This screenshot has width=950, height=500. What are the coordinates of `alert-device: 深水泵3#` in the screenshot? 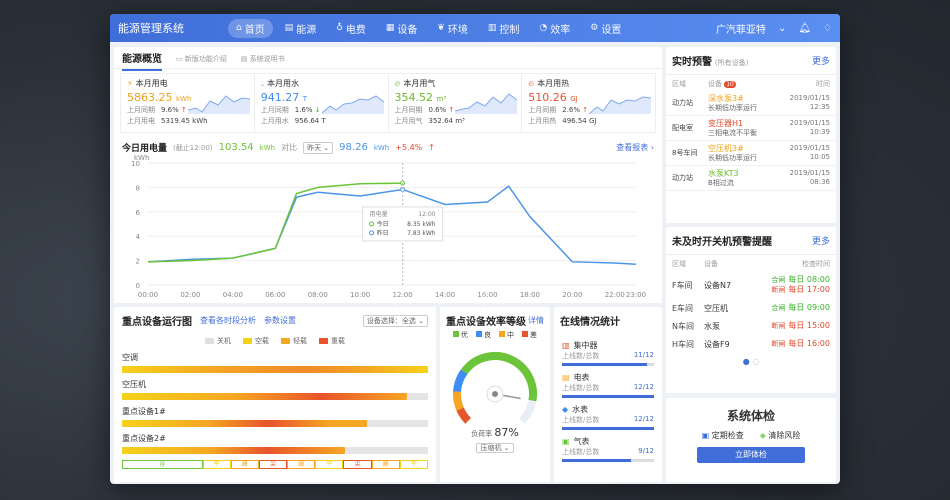 It's located at (726, 98).